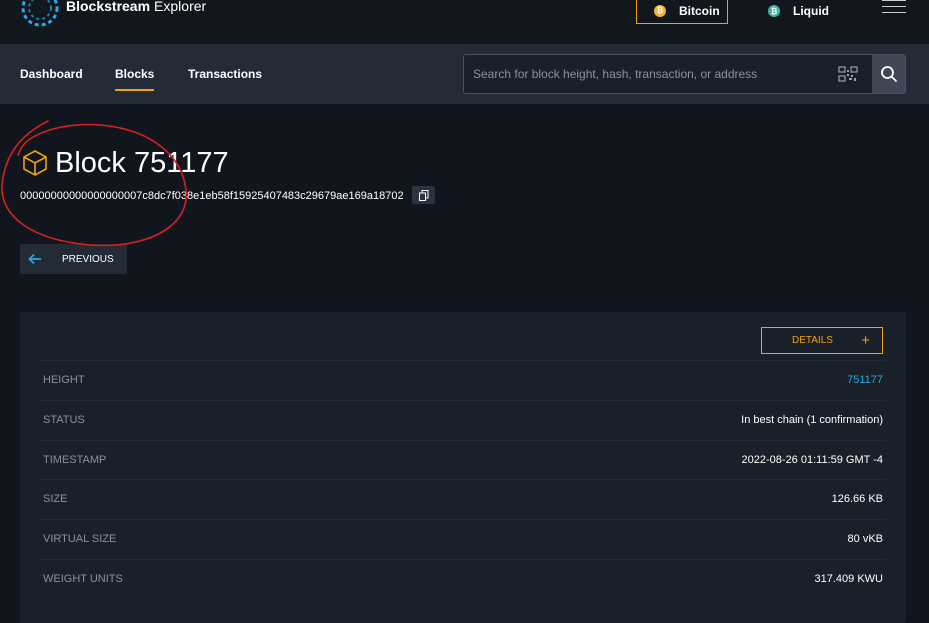 Image resolution: width=929 pixels, height=623 pixels. I want to click on detail-label: SIZE, so click(55, 499).